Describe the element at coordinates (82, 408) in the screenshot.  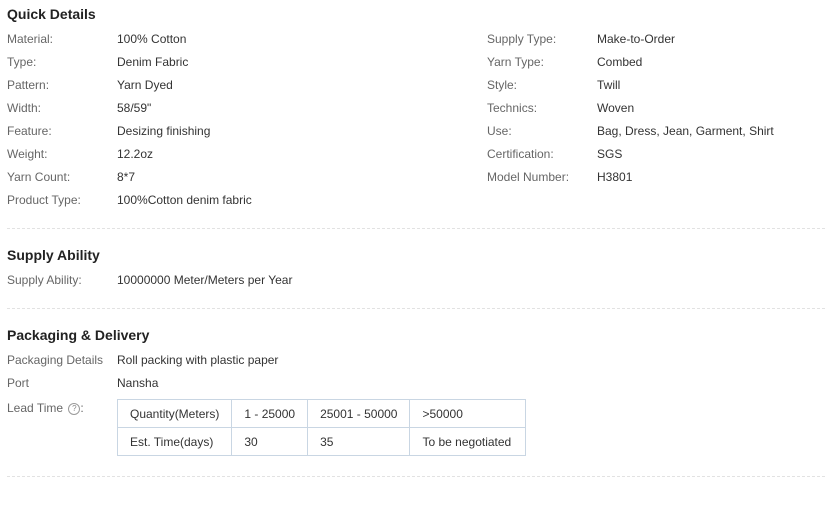
I see `lead-time-colon: :` at that location.